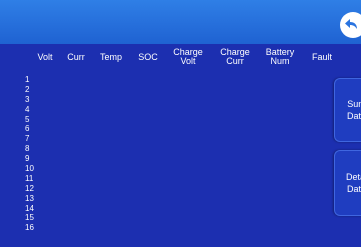 The height and width of the screenshot is (247, 361). What do you see at coordinates (29, 208) in the screenshot?
I see `row-number-14: 14` at bounding box center [29, 208].